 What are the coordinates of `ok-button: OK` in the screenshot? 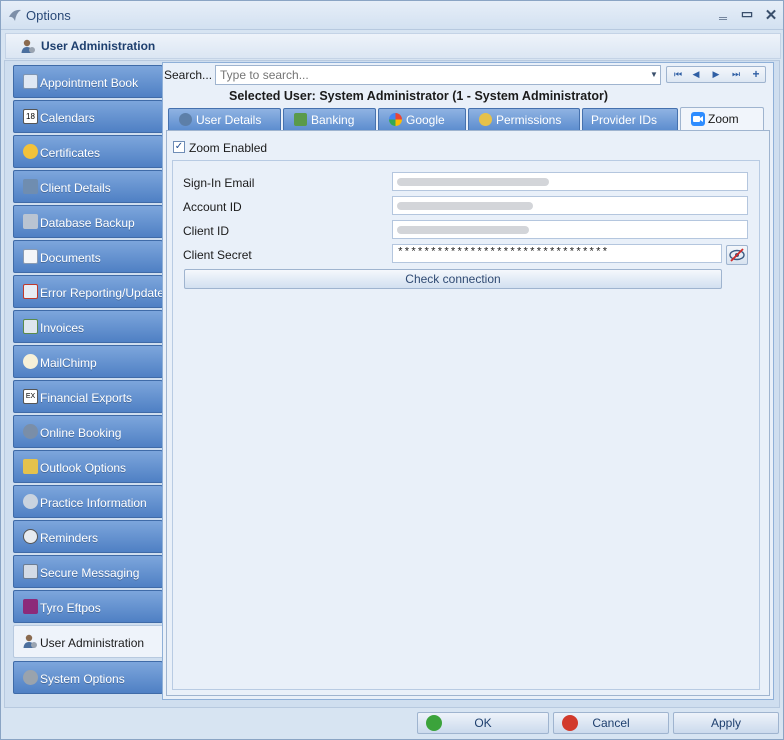 It's located at (483, 723).